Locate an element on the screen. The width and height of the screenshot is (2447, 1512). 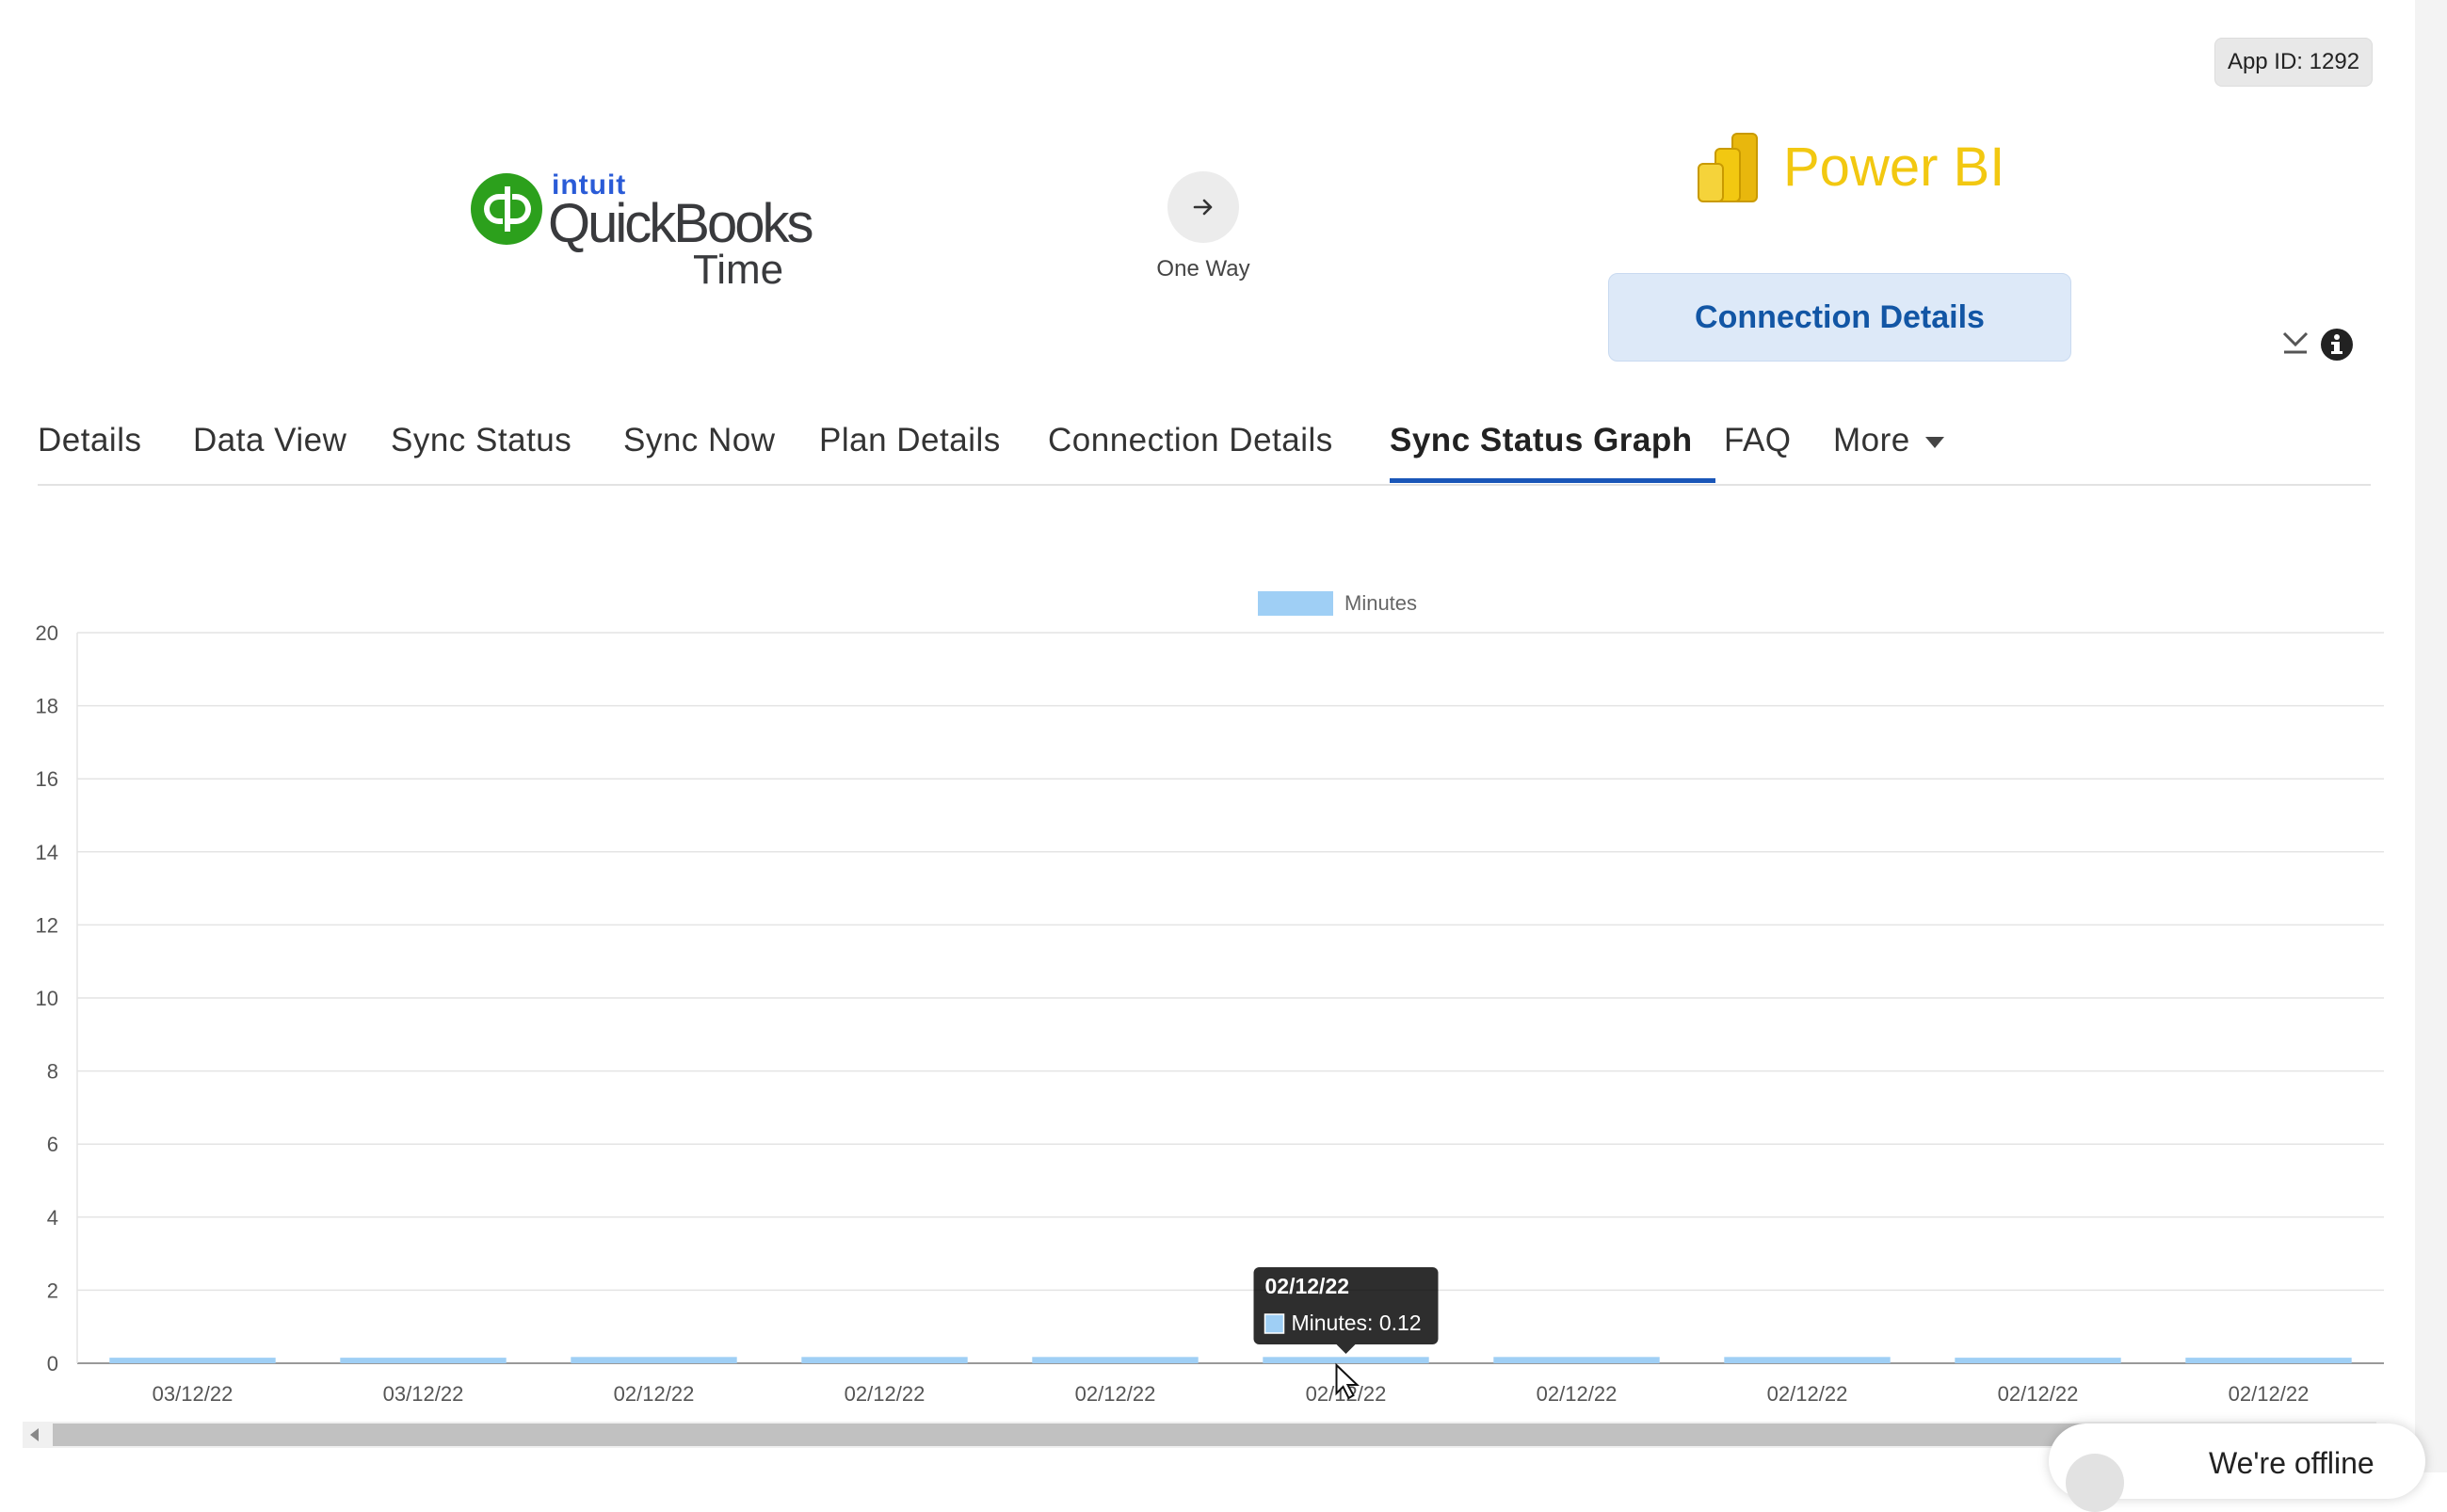
utility-icons is located at coordinates (2319, 344).